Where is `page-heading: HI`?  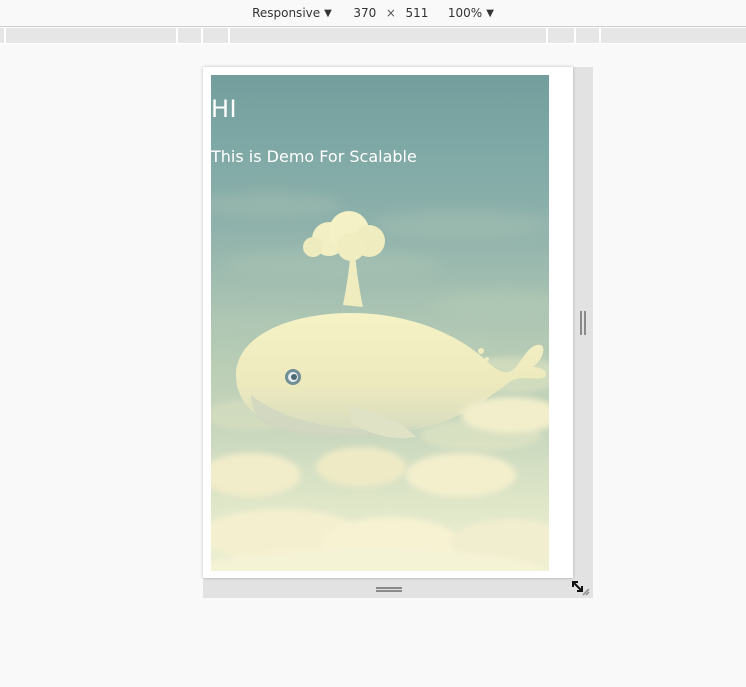 page-heading: HI is located at coordinates (224, 109).